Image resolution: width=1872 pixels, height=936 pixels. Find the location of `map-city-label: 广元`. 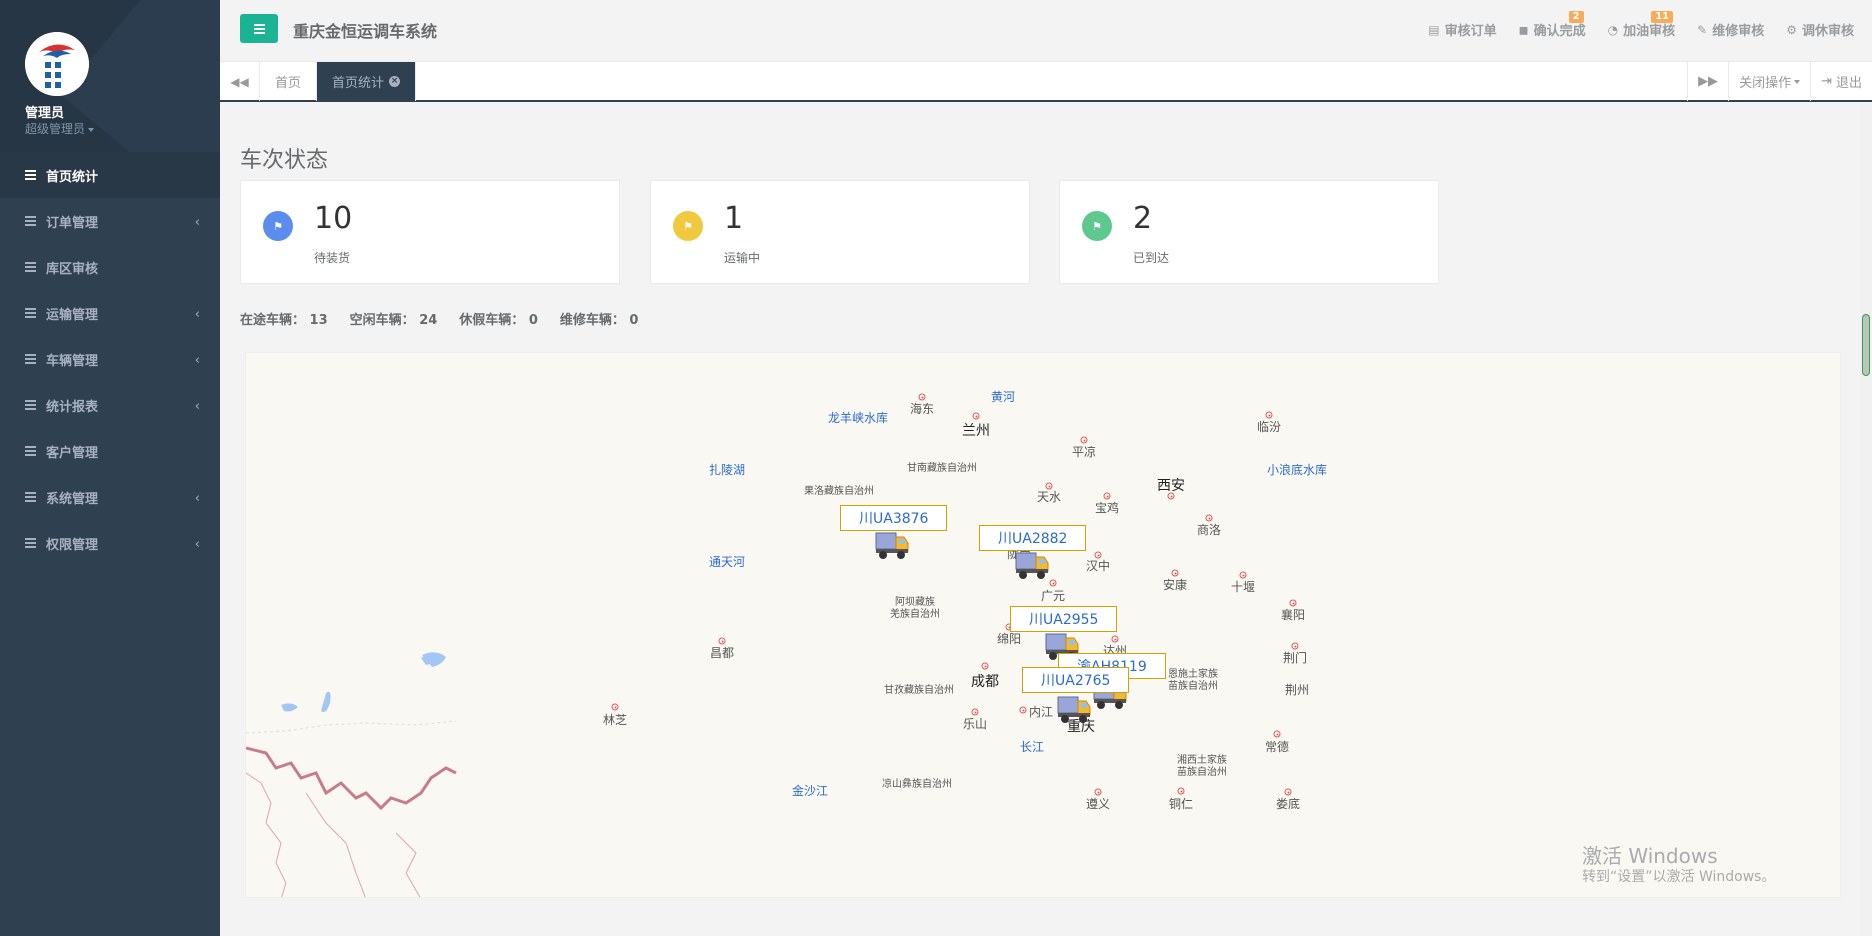

map-city-label: 广元 is located at coordinates (1053, 596).